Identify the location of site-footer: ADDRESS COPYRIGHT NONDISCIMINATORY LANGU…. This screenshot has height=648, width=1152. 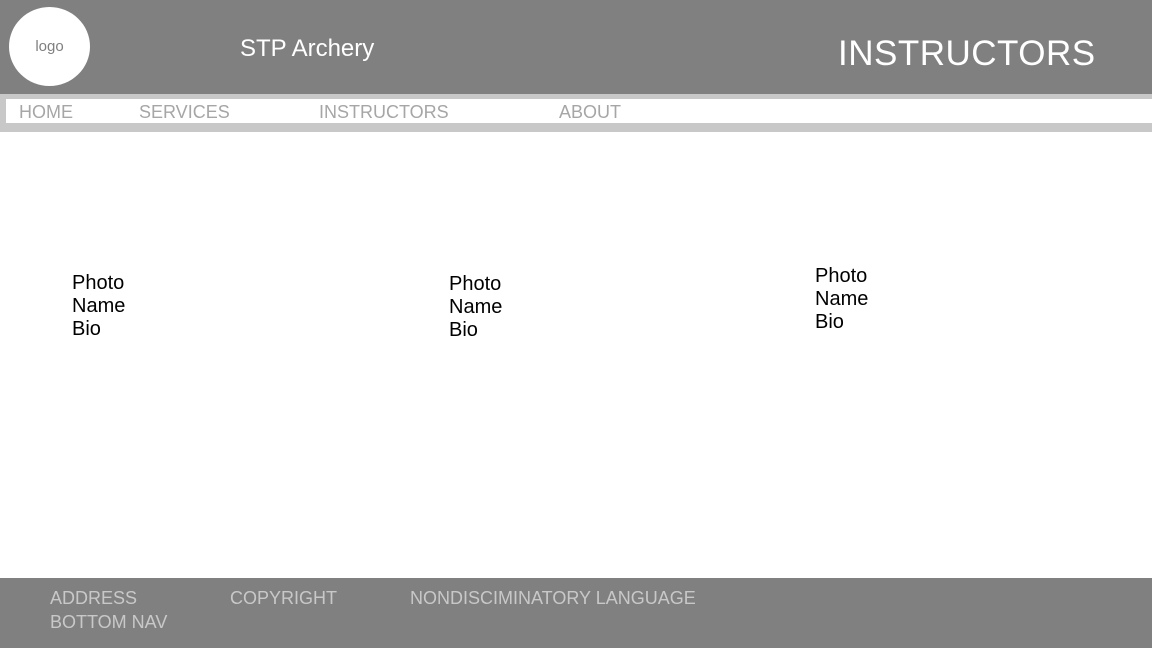
(576, 613).